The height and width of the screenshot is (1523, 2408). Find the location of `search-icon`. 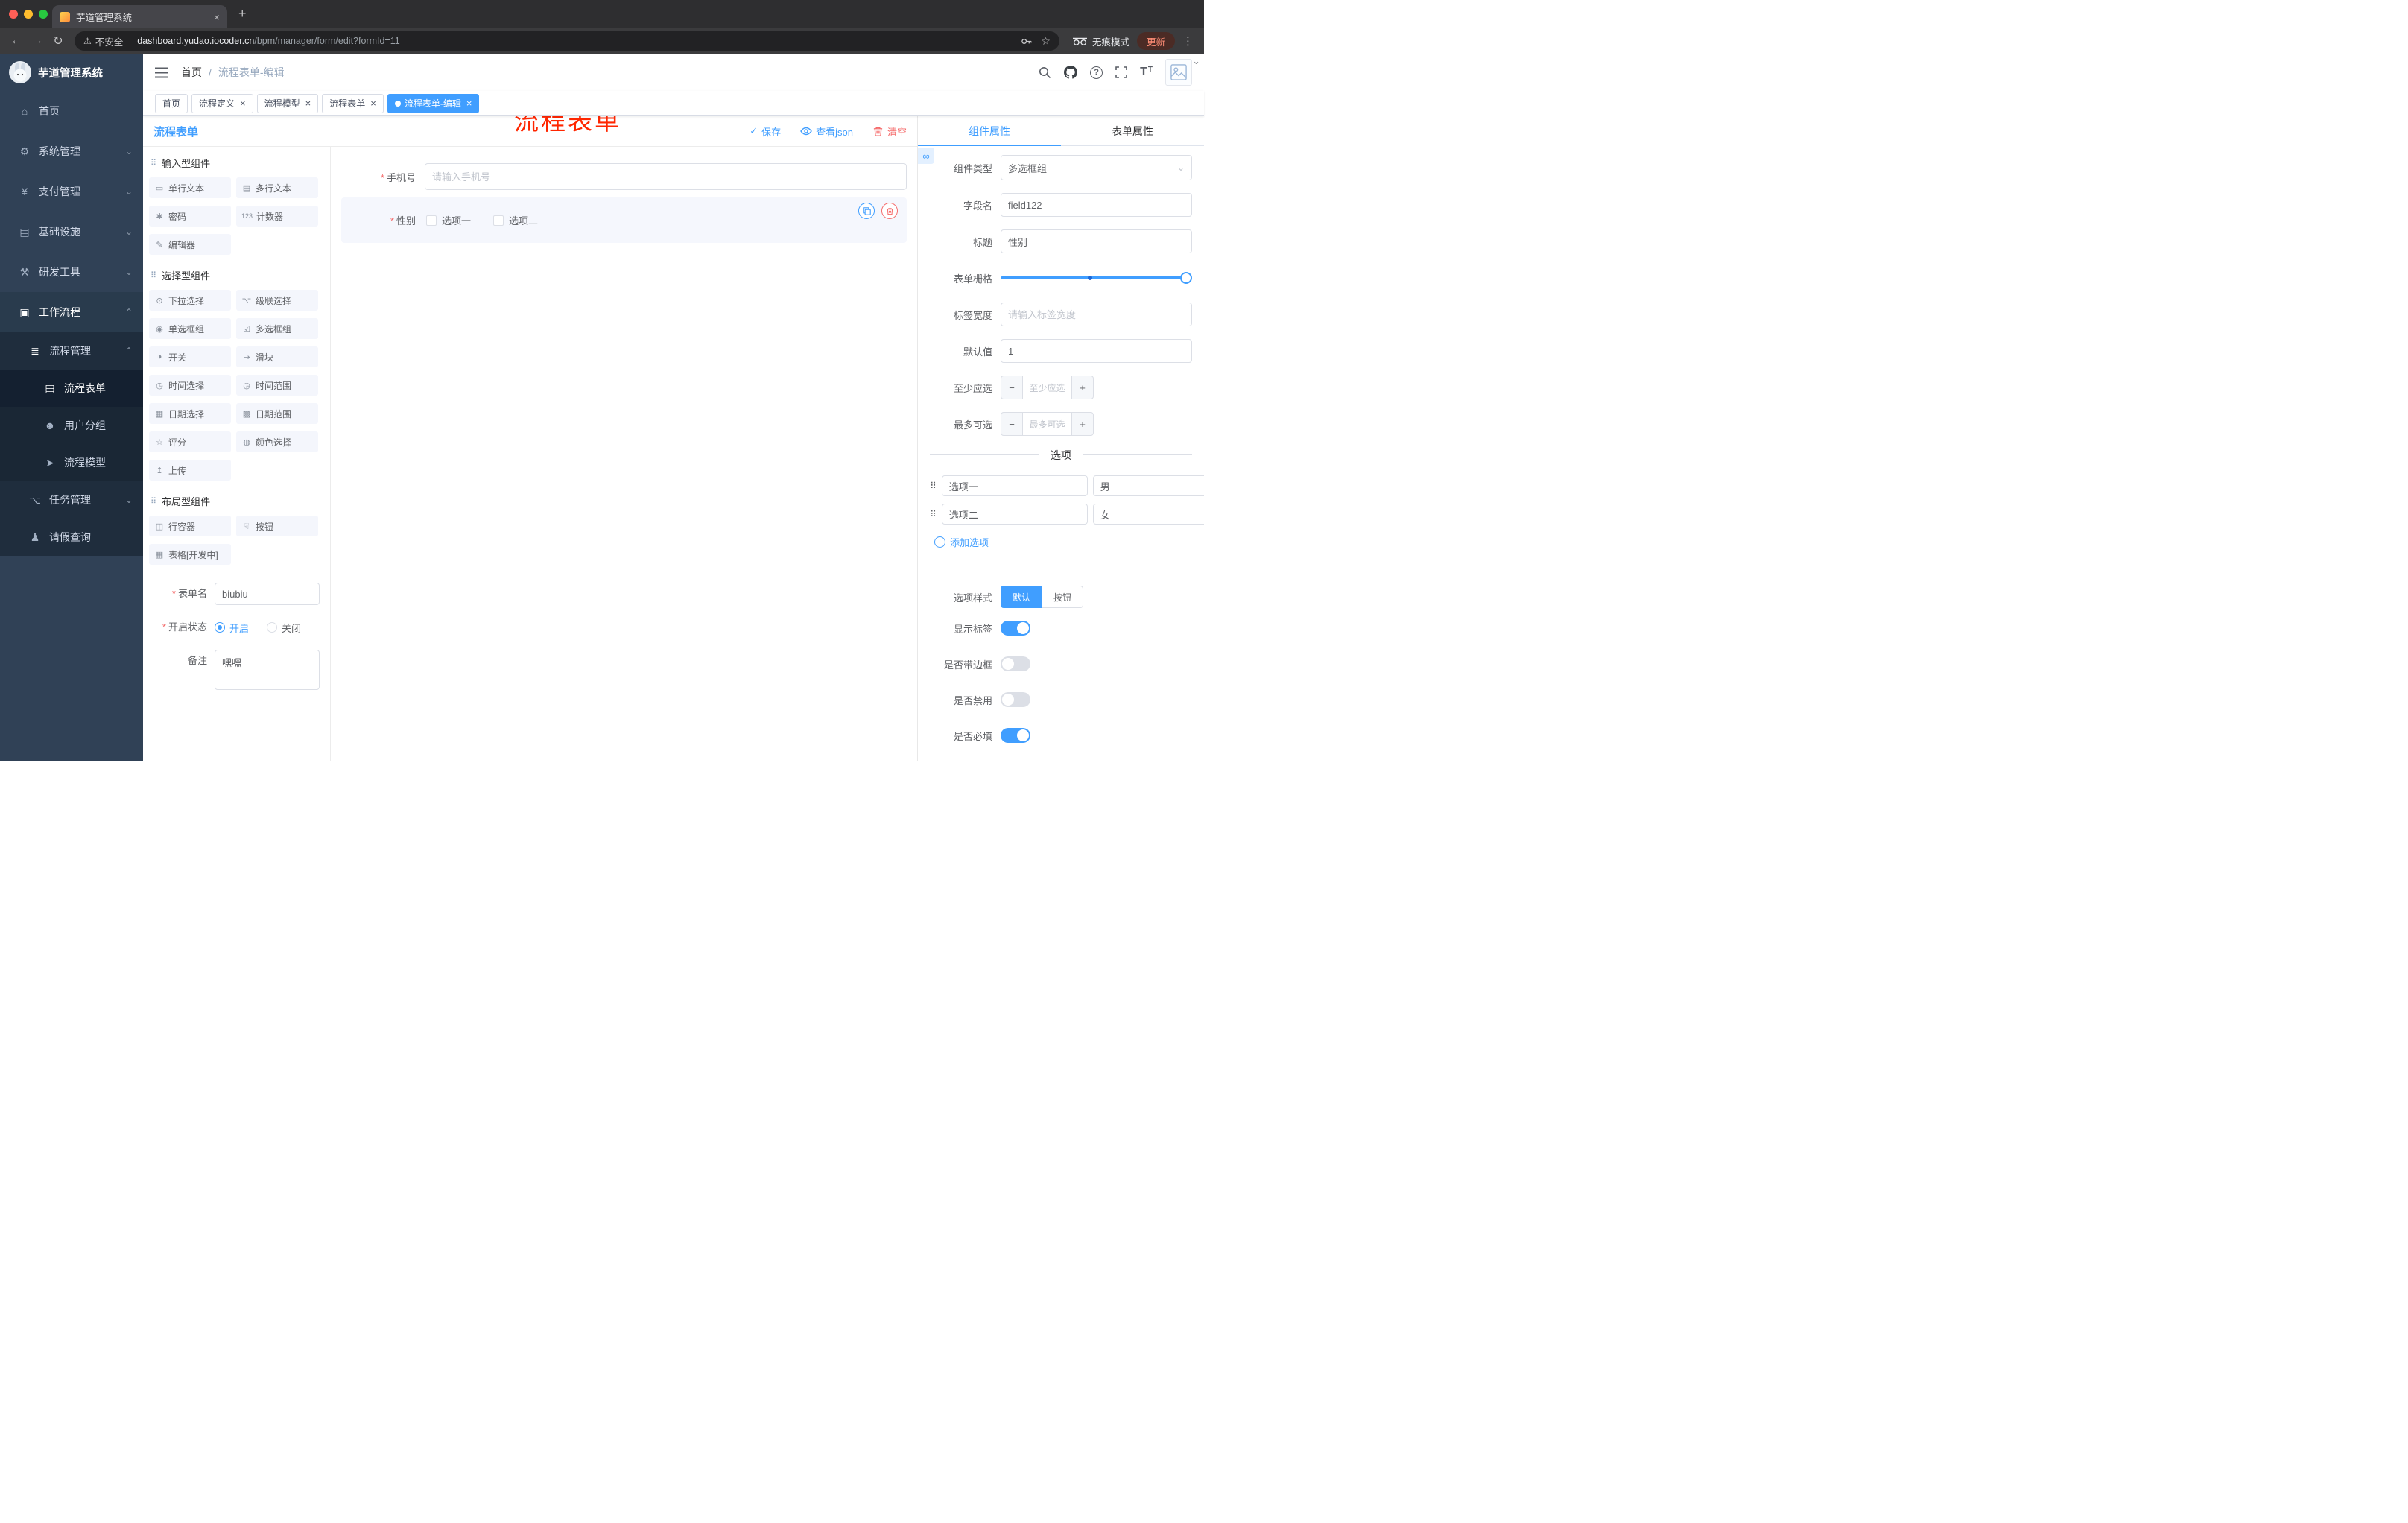

search-icon is located at coordinates (1045, 72).